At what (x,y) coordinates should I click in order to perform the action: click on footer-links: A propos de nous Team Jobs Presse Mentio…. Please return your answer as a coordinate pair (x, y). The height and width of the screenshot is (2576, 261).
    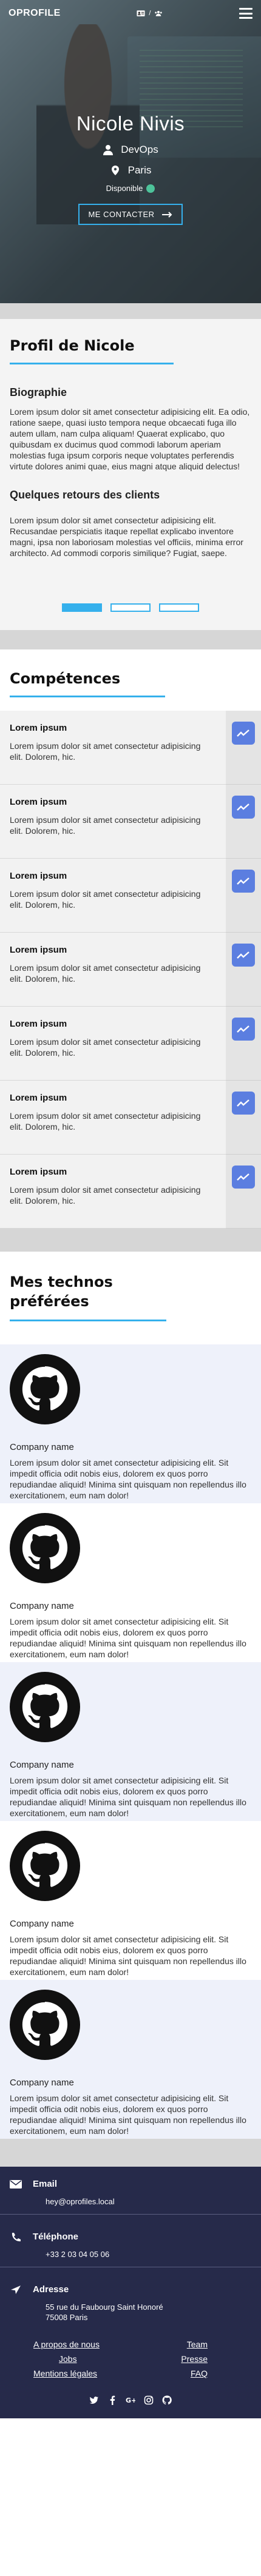
    Looking at the image, I should click on (130, 2350).